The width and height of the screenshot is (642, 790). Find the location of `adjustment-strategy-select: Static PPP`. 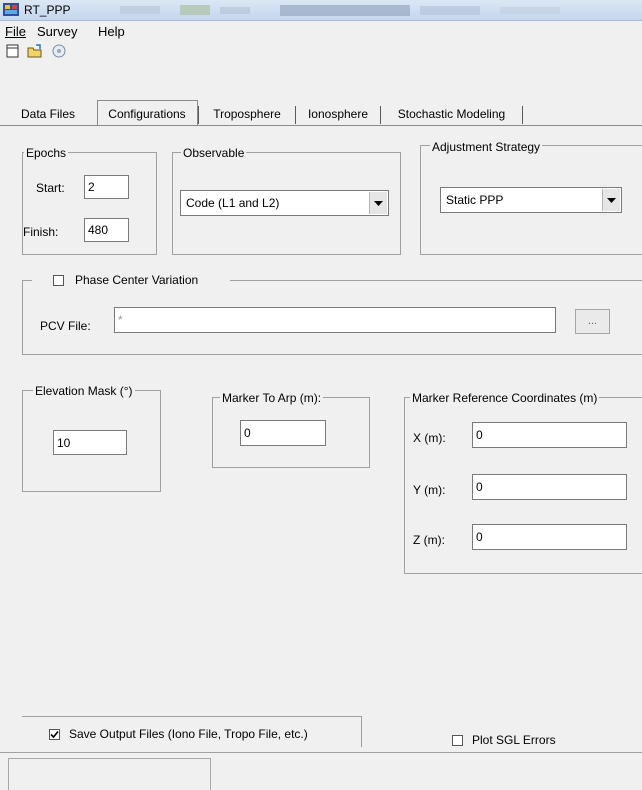

adjustment-strategy-select: Static PPP is located at coordinates (531, 200).